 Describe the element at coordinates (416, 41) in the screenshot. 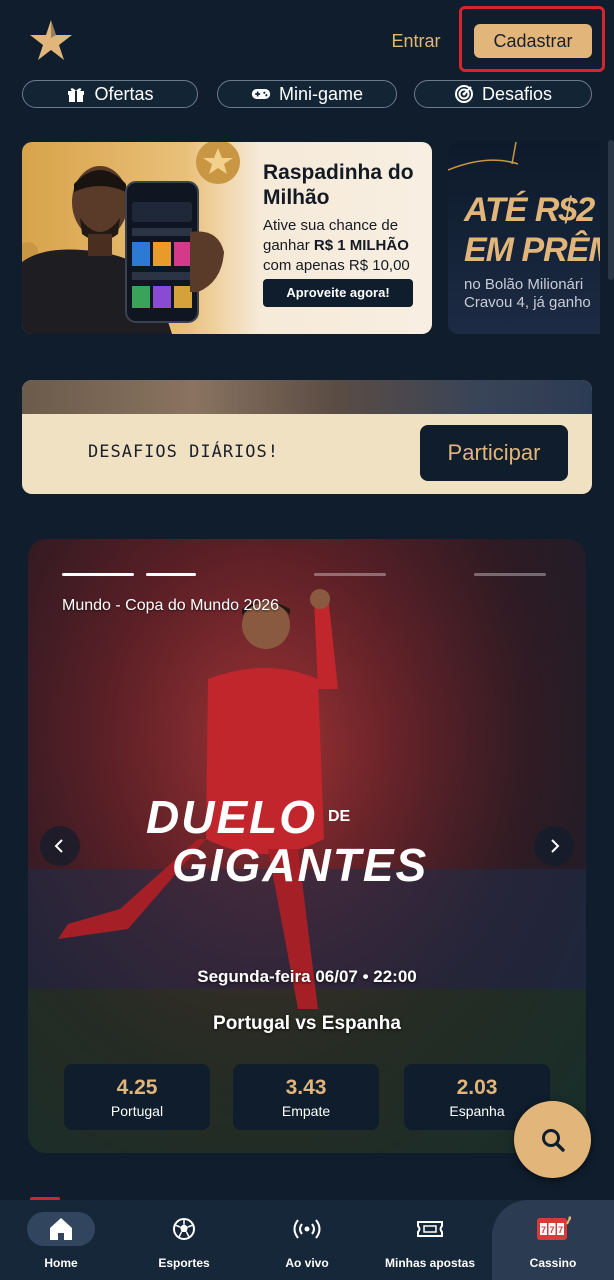

I see `login-link: Entrar` at that location.